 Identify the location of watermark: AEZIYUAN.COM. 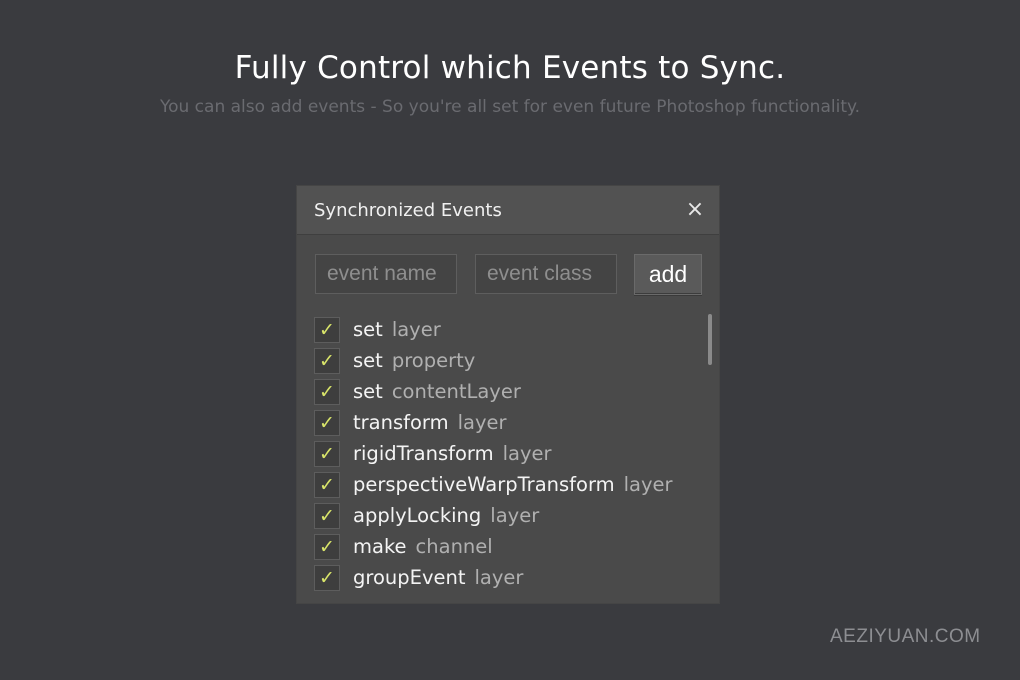
(905, 636).